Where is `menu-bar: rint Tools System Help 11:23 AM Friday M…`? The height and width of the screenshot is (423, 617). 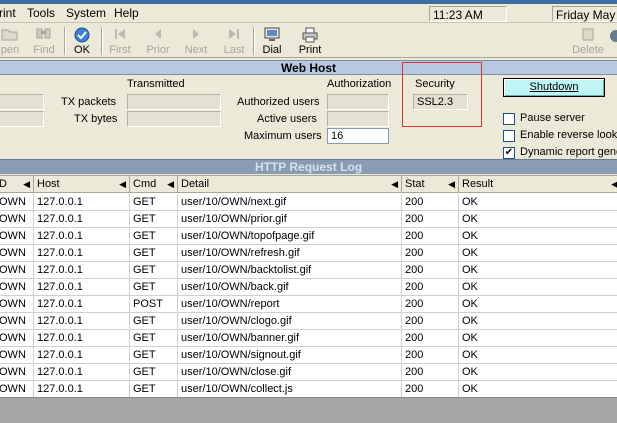
menu-bar: rint Tools System Help 11:23 AM Friday M… is located at coordinates (308, 20).